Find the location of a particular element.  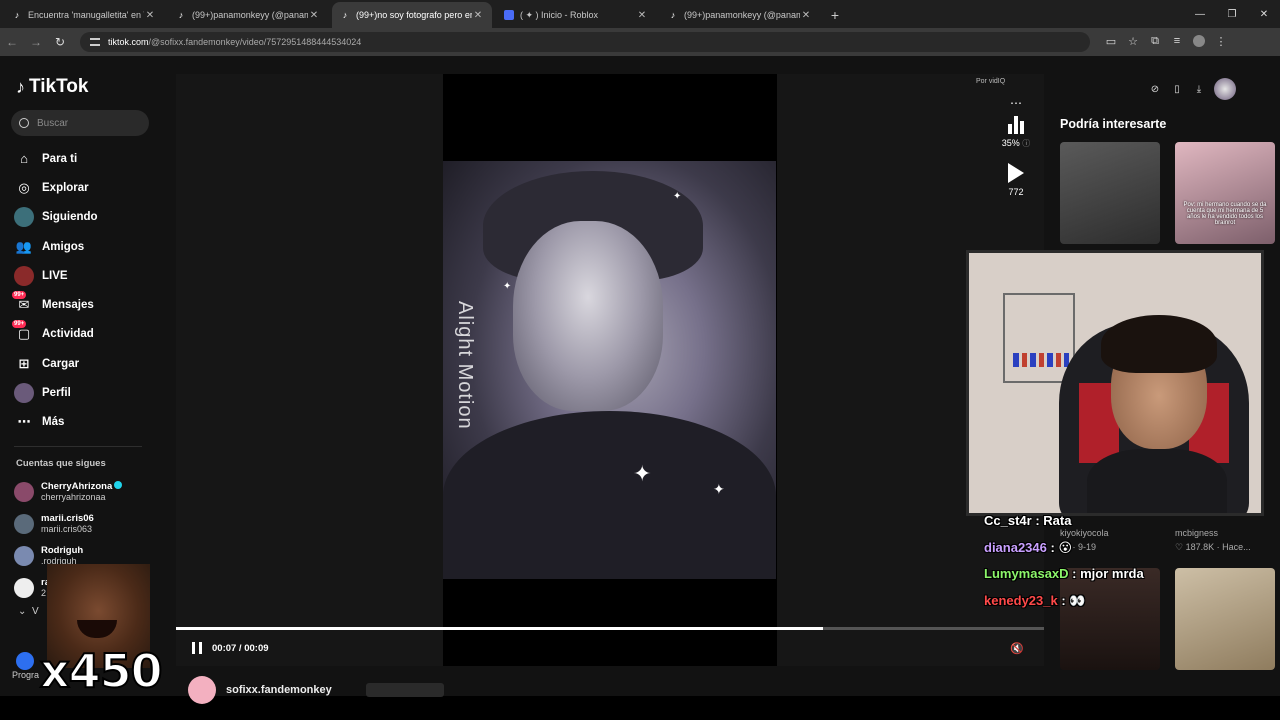

vidiq-panel: ⋯ 35% ⓘ 772 is located at coordinates (1016, 146).